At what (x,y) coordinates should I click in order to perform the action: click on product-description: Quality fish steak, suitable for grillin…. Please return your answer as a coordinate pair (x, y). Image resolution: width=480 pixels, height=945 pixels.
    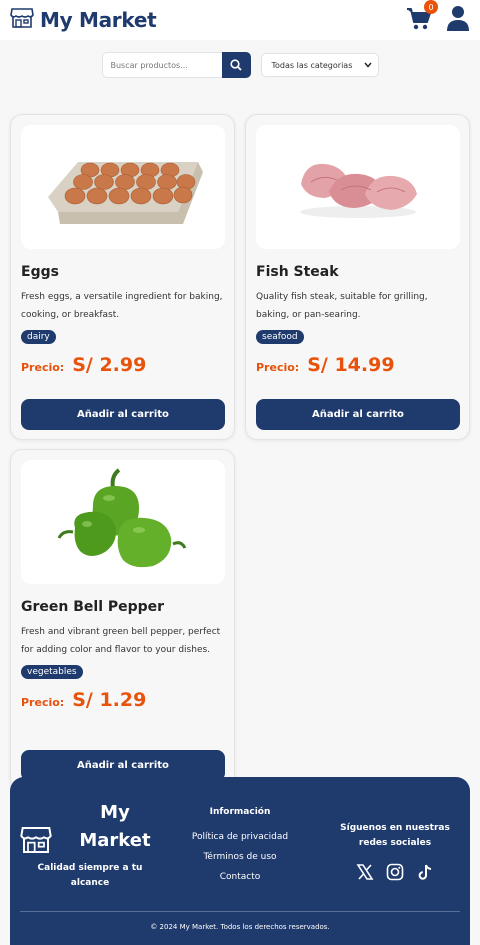
    Looking at the image, I should click on (342, 306).